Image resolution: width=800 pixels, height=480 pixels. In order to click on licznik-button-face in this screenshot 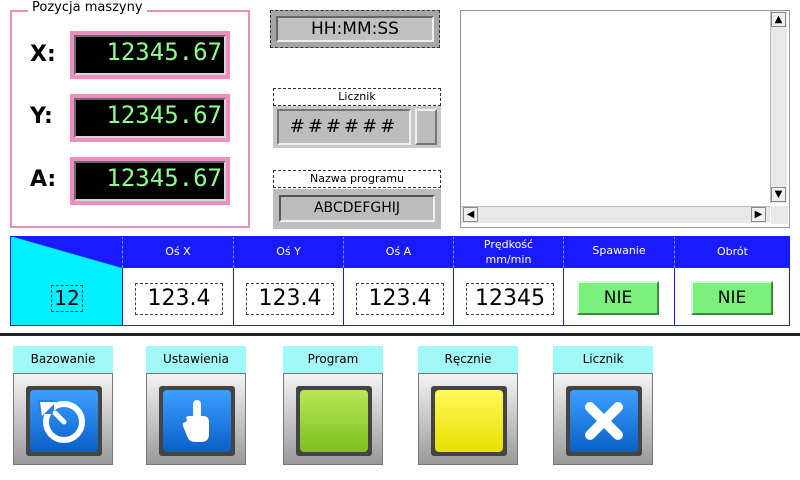, I will do `click(604, 421)`.